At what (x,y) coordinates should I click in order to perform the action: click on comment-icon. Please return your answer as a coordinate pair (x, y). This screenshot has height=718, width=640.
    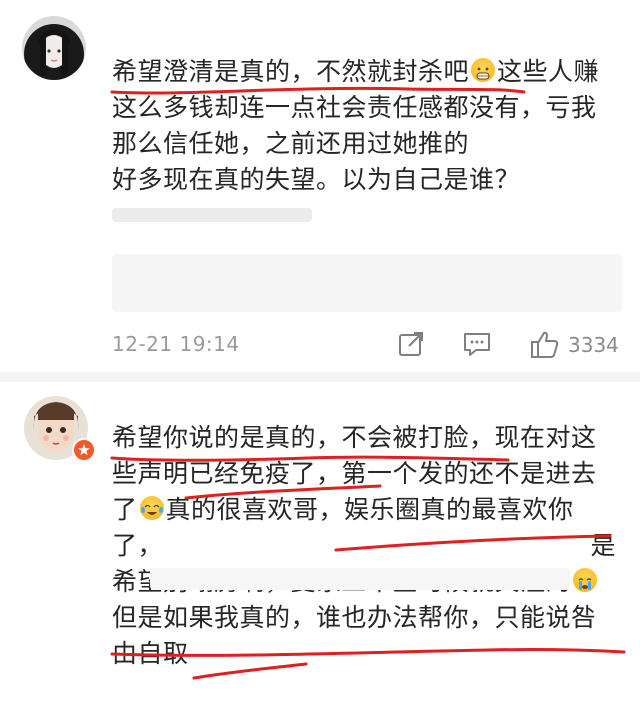
    Looking at the image, I should click on (477, 346).